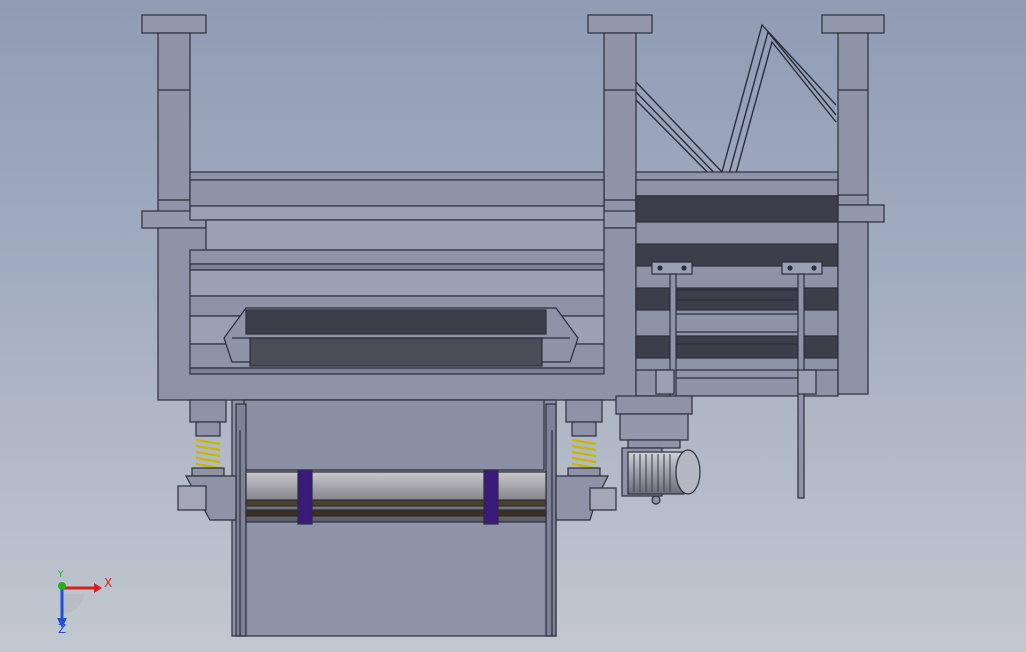  Describe the element at coordinates (62, 629) in the screenshot. I see `z-axis-label: Z` at that location.